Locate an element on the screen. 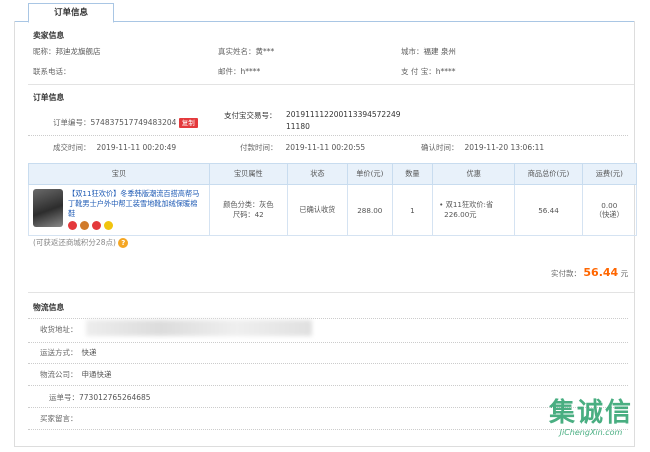  city-value: 福建 泉州 is located at coordinates (439, 51).